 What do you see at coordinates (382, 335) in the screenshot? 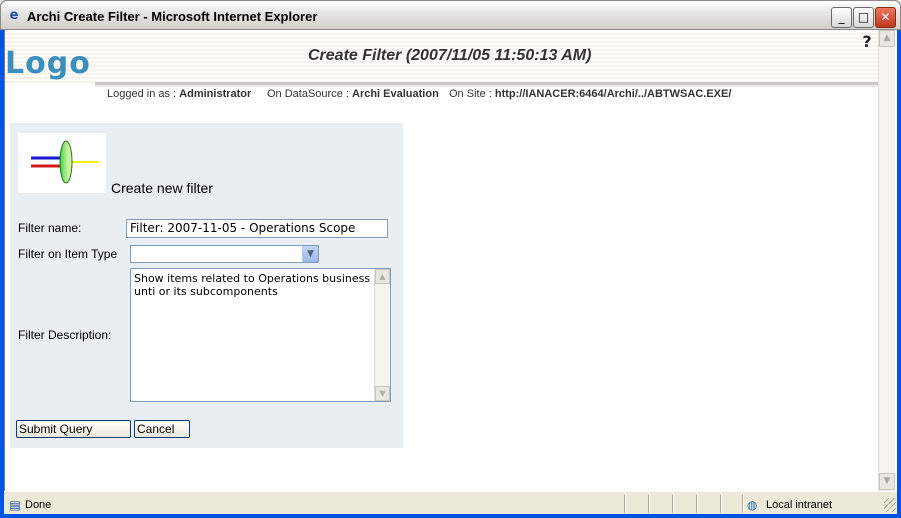
I see `description-scrollbar: ▲ ▼` at bounding box center [382, 335].